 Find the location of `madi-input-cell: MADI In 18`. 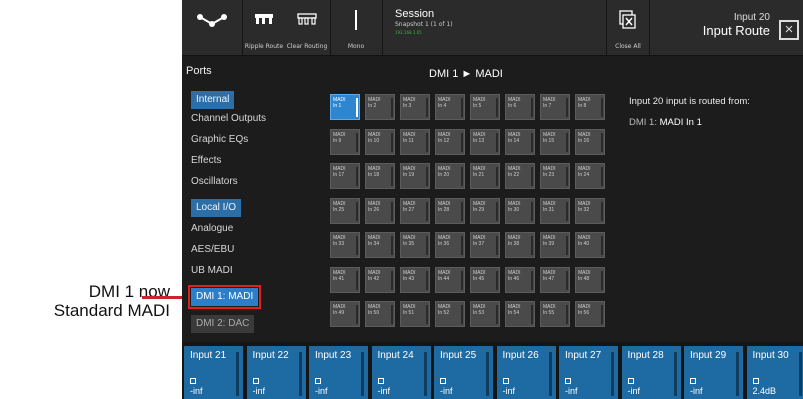

madi-input-cell: MADI In 18 is located at coordinates (380, 176).